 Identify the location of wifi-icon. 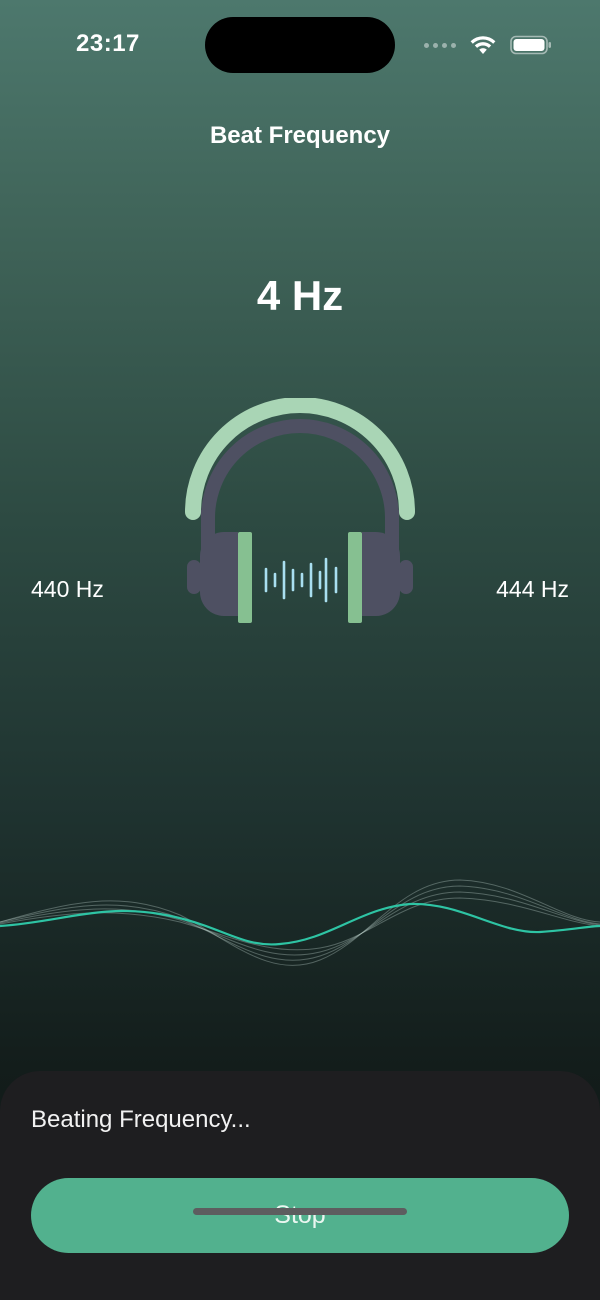
(483, 45).